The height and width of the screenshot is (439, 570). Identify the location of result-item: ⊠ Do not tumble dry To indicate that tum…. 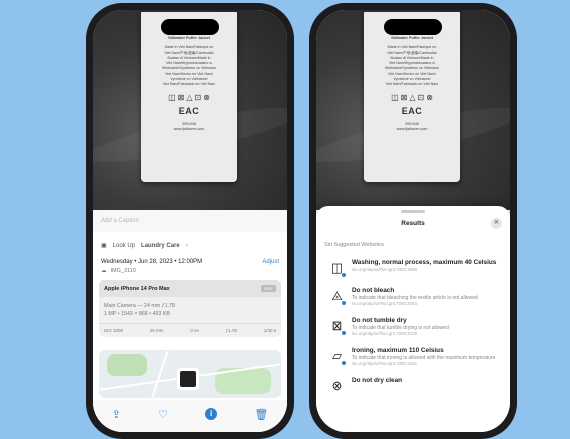
(413, 327).